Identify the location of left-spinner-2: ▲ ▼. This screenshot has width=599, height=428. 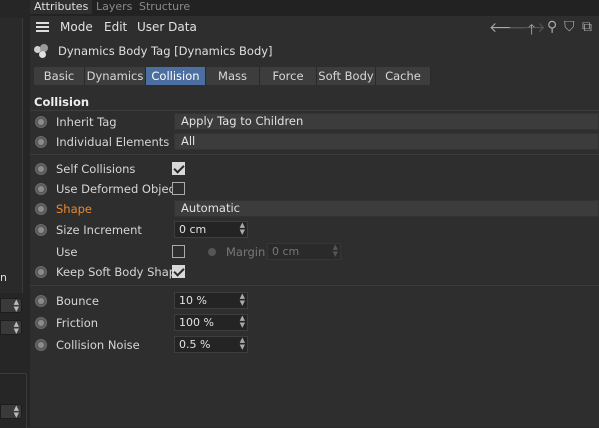
(11, 327).